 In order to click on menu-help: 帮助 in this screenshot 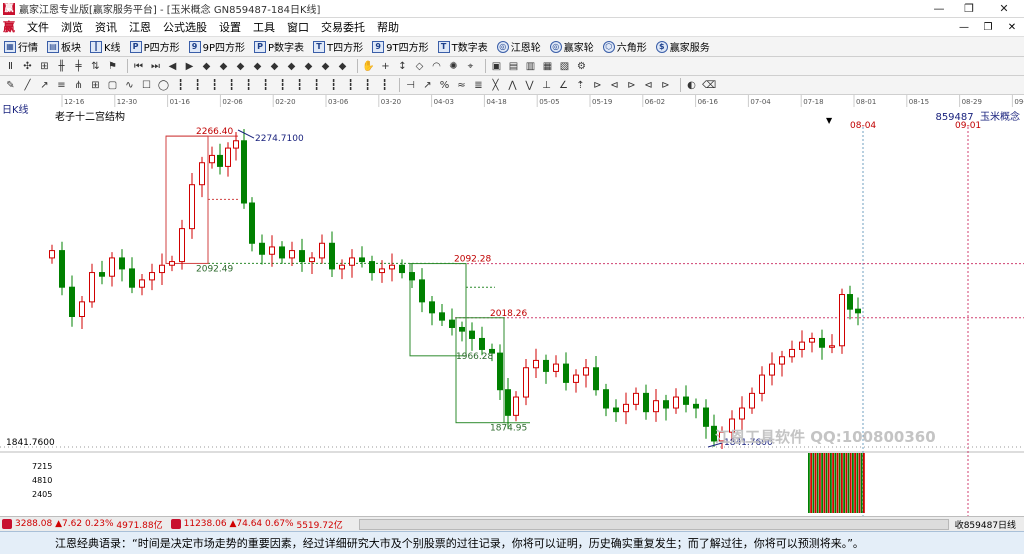, I will do `click(388, 27)`.